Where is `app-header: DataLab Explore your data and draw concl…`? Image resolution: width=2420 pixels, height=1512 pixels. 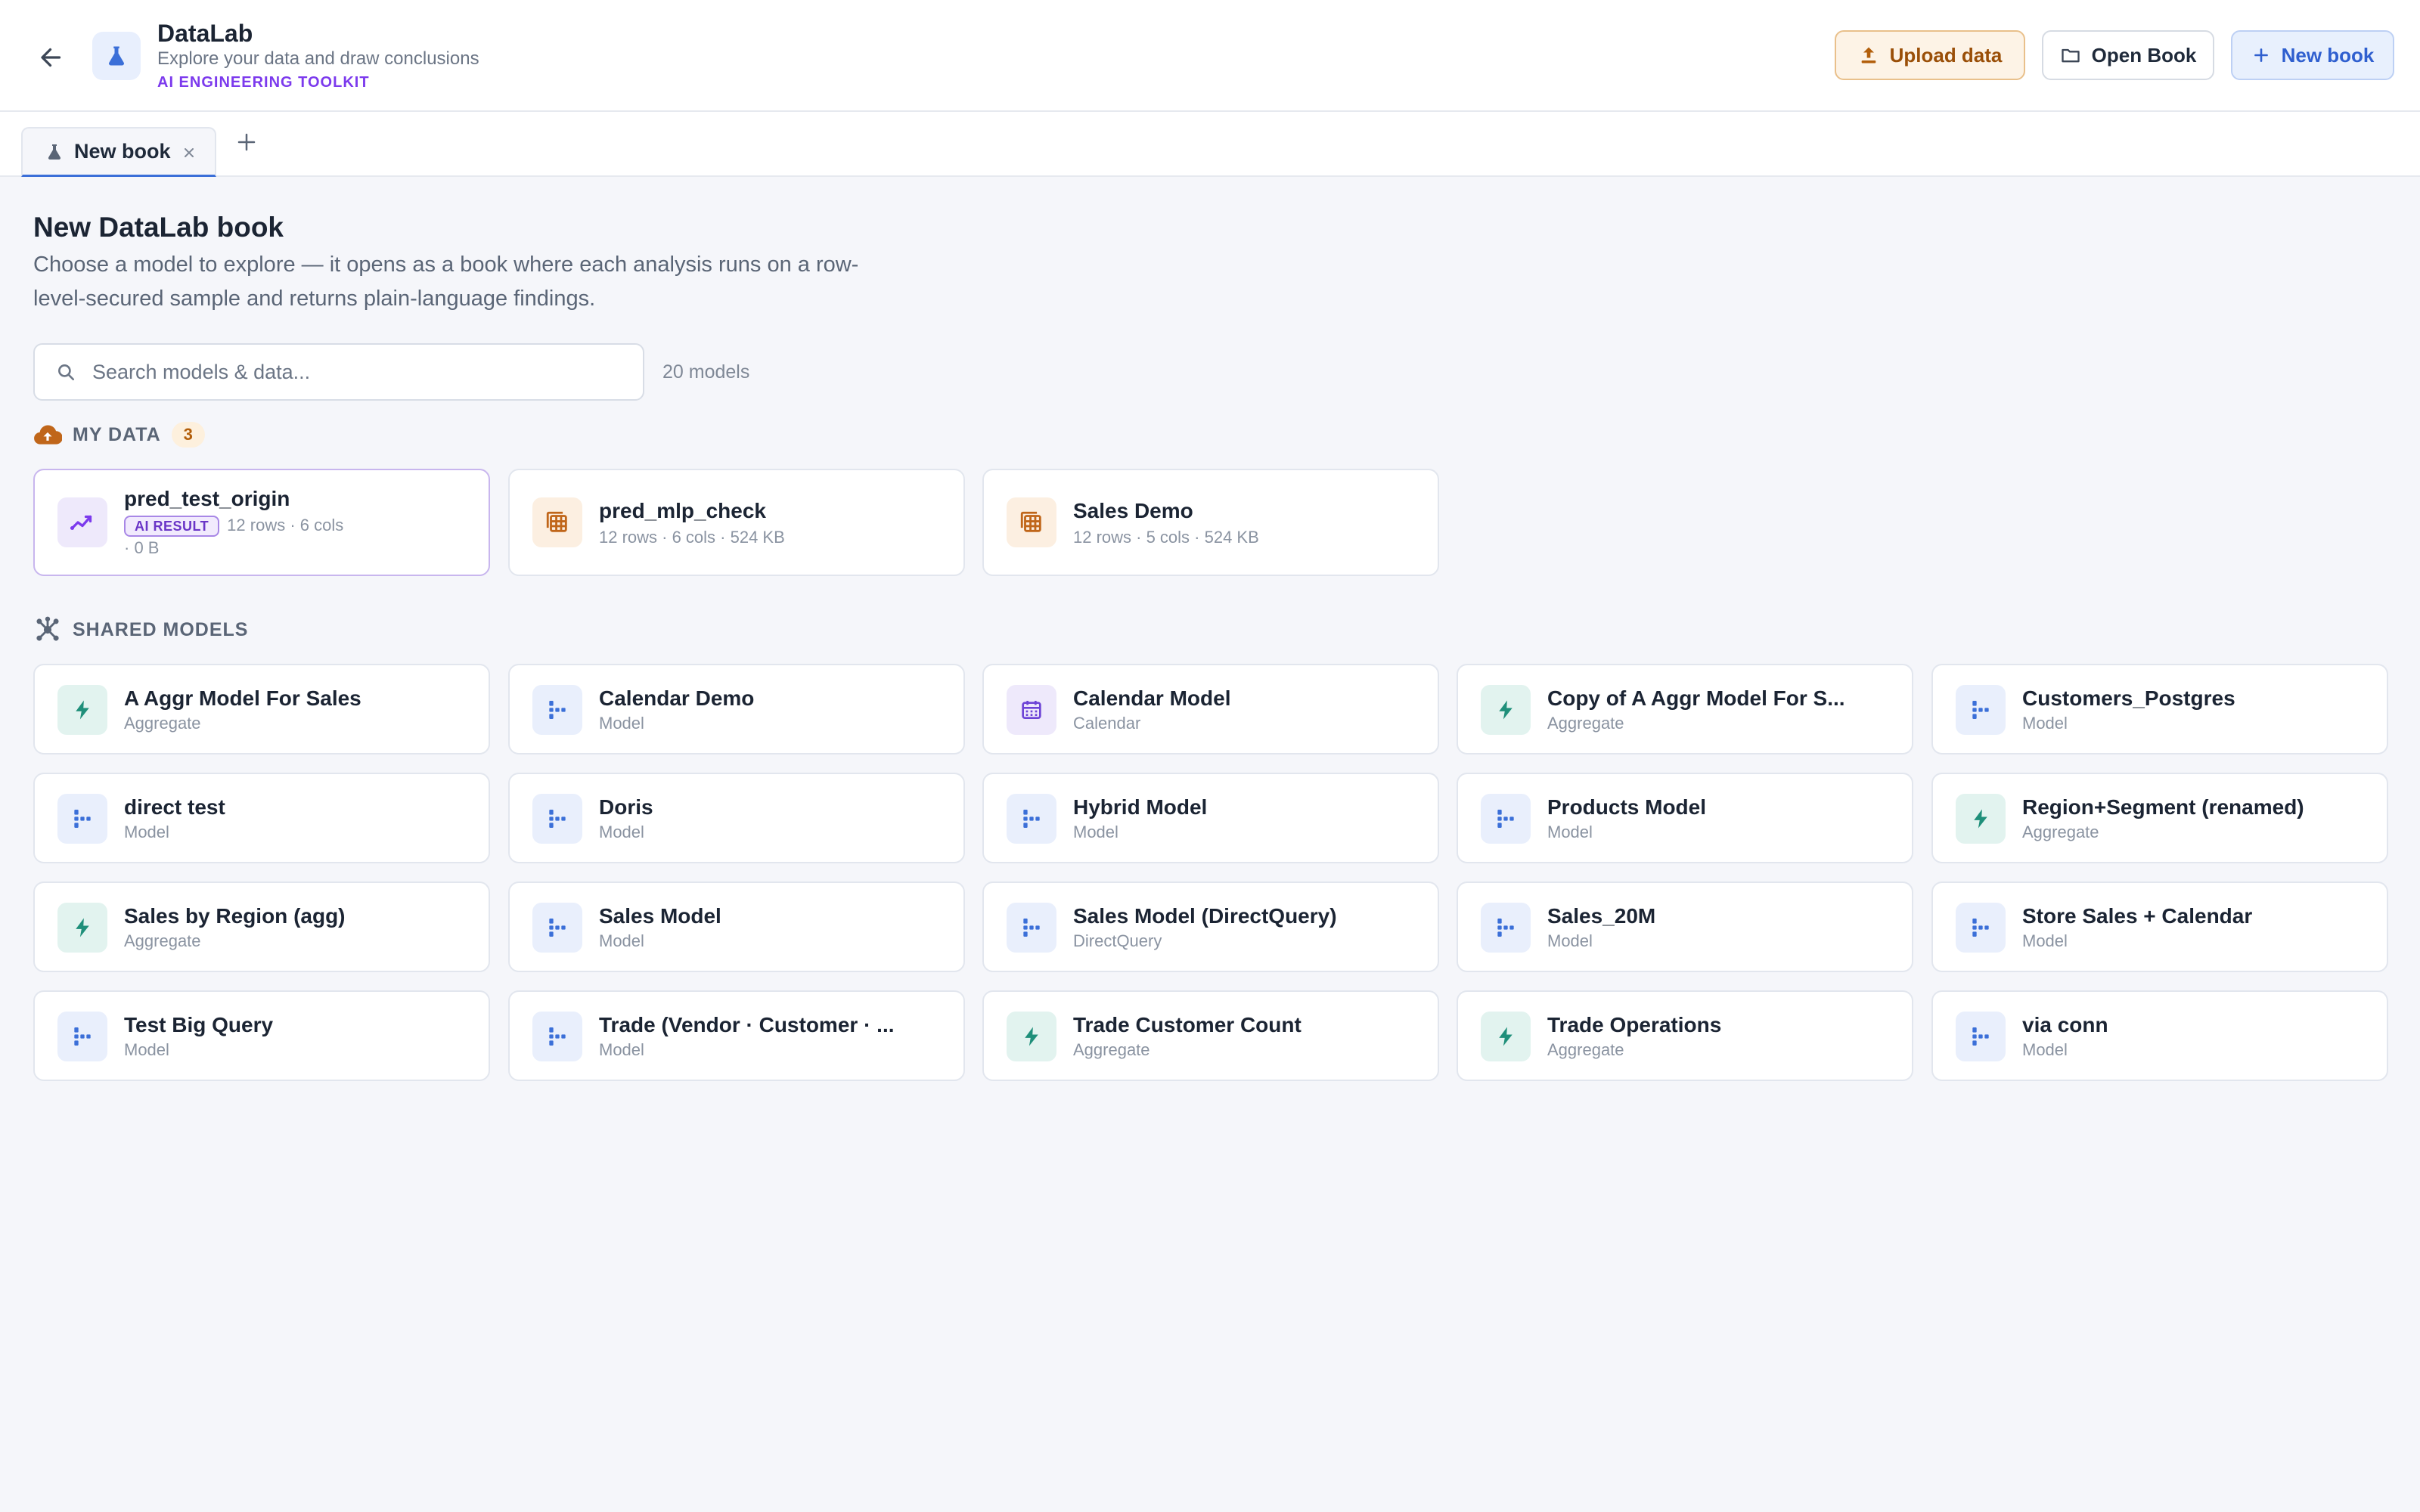 app-header: DataLab Explore your data and draw concl… is located at coordinates (1210, 56).